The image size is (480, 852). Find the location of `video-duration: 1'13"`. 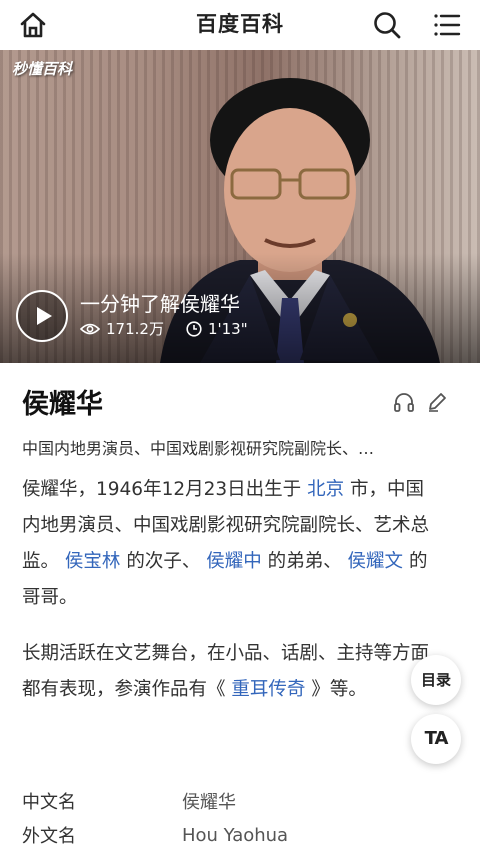

video-duration: 1'13" is located at coordinates (227, 328).